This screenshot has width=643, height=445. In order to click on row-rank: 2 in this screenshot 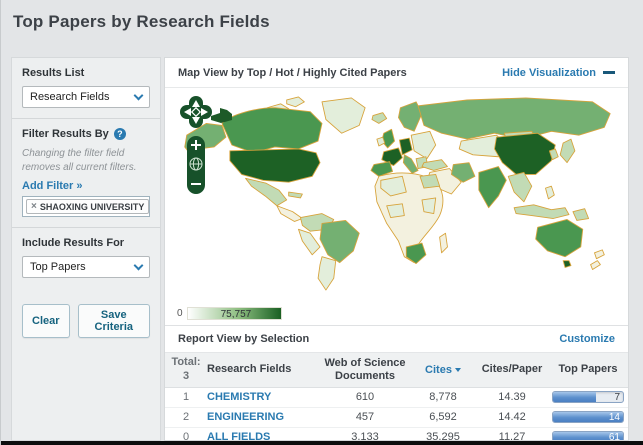, I will do `click(186, 417)`.